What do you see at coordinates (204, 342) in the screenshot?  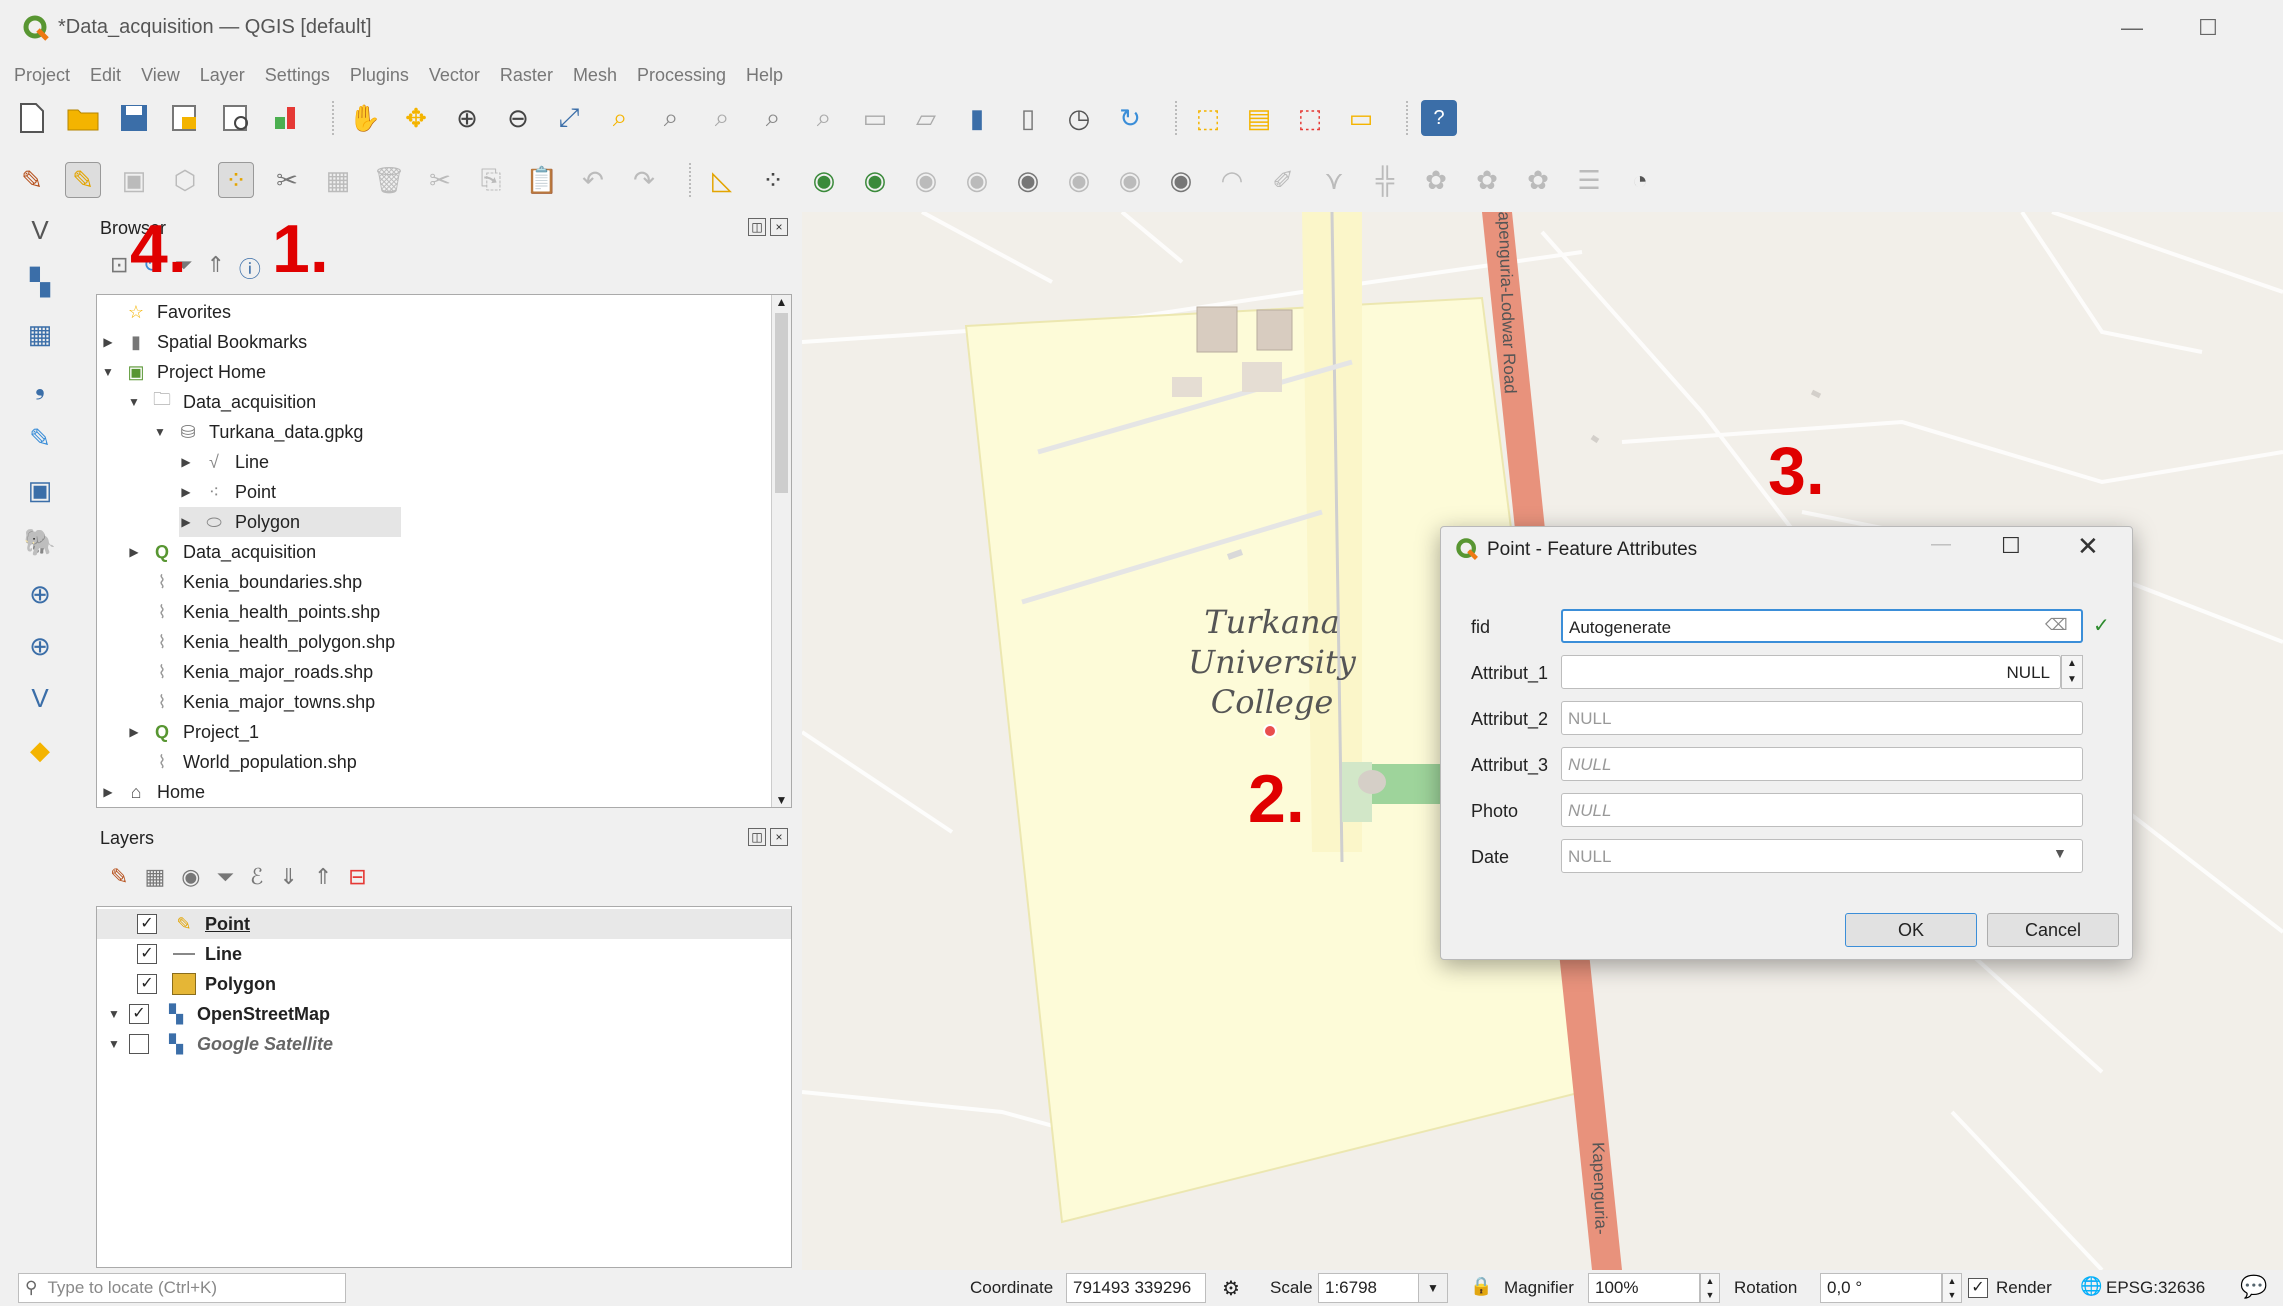 I see `browser-item-spatial-bookmarks: ▶ ▮ Spatial Bookmarks` at bounding box center [204, 342].